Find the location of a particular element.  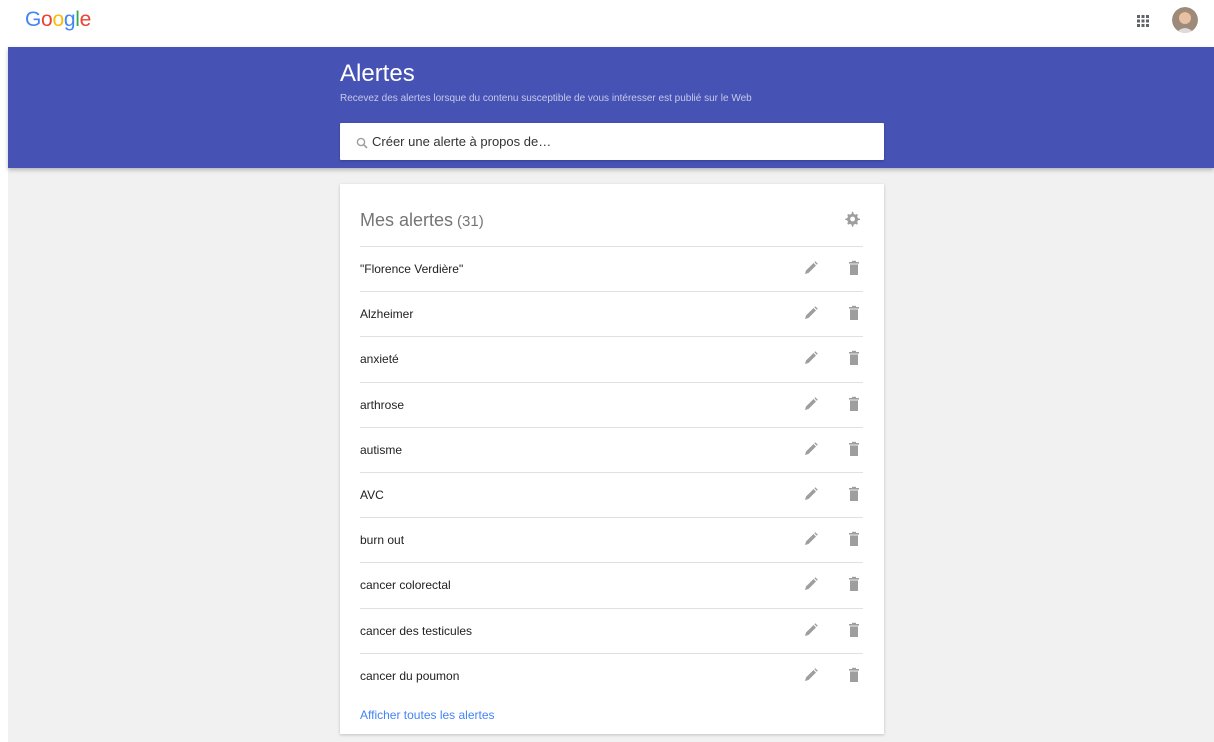

alert-row: cancer colorectal is located at coordinates (611, 584).